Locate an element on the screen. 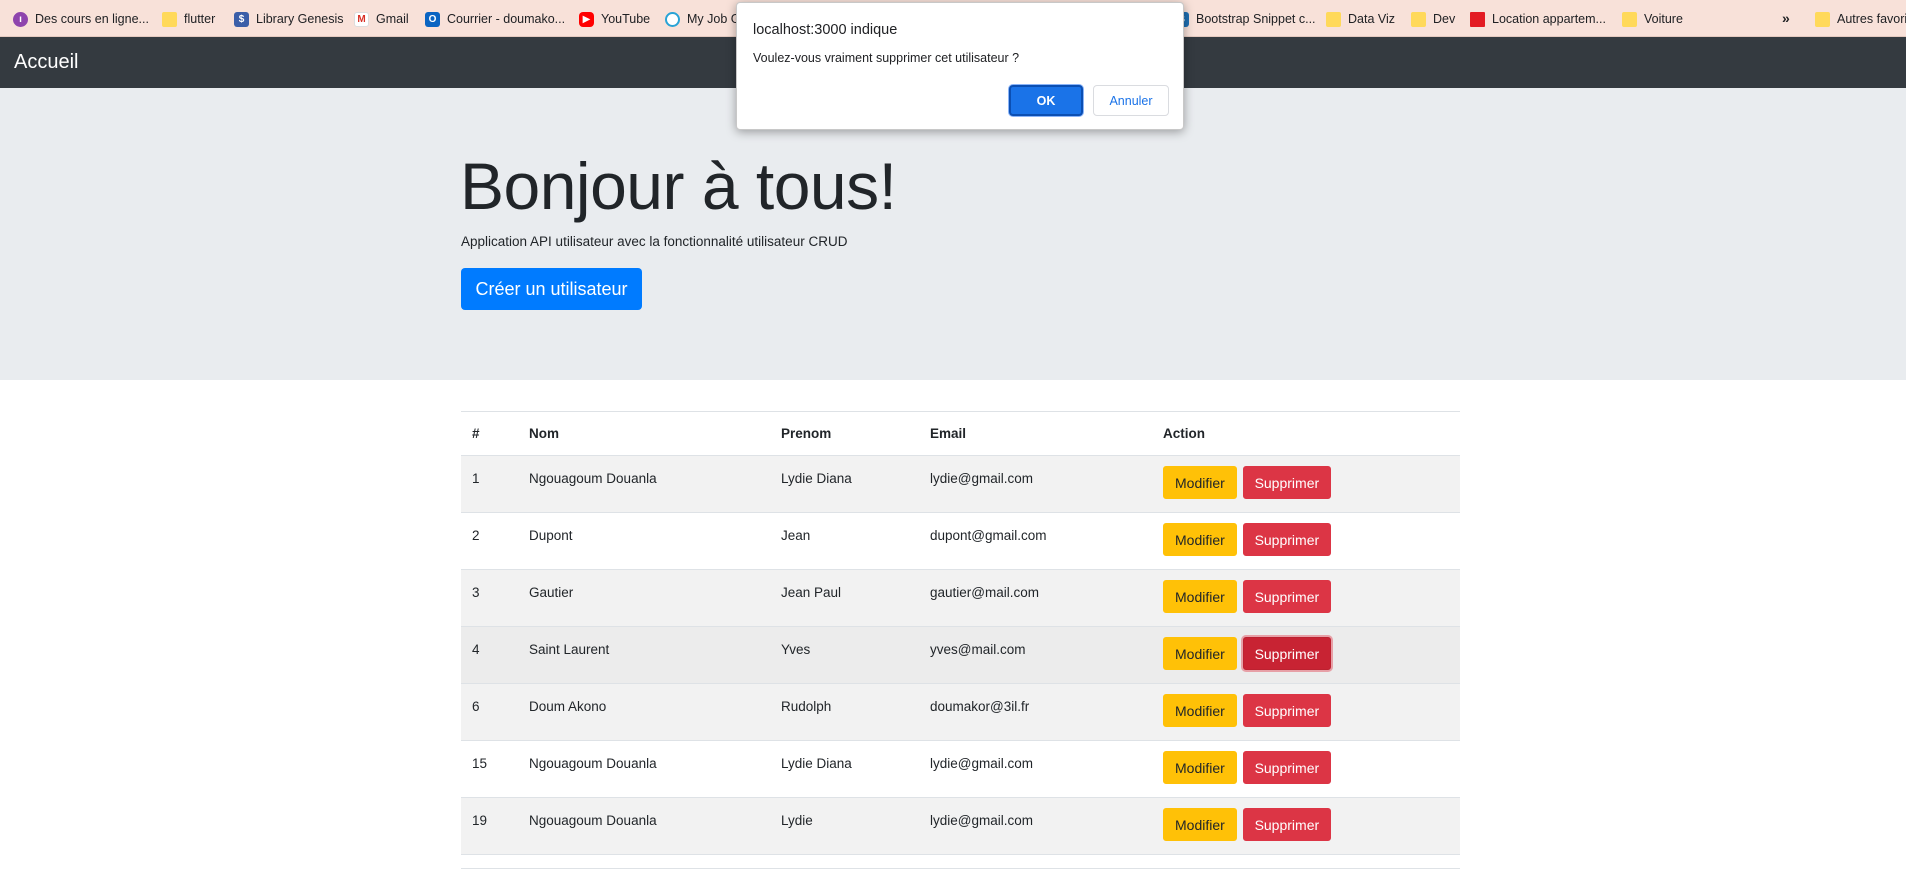  dialog-origin: localhost:3000 indique is located at coordinates (825, 30).